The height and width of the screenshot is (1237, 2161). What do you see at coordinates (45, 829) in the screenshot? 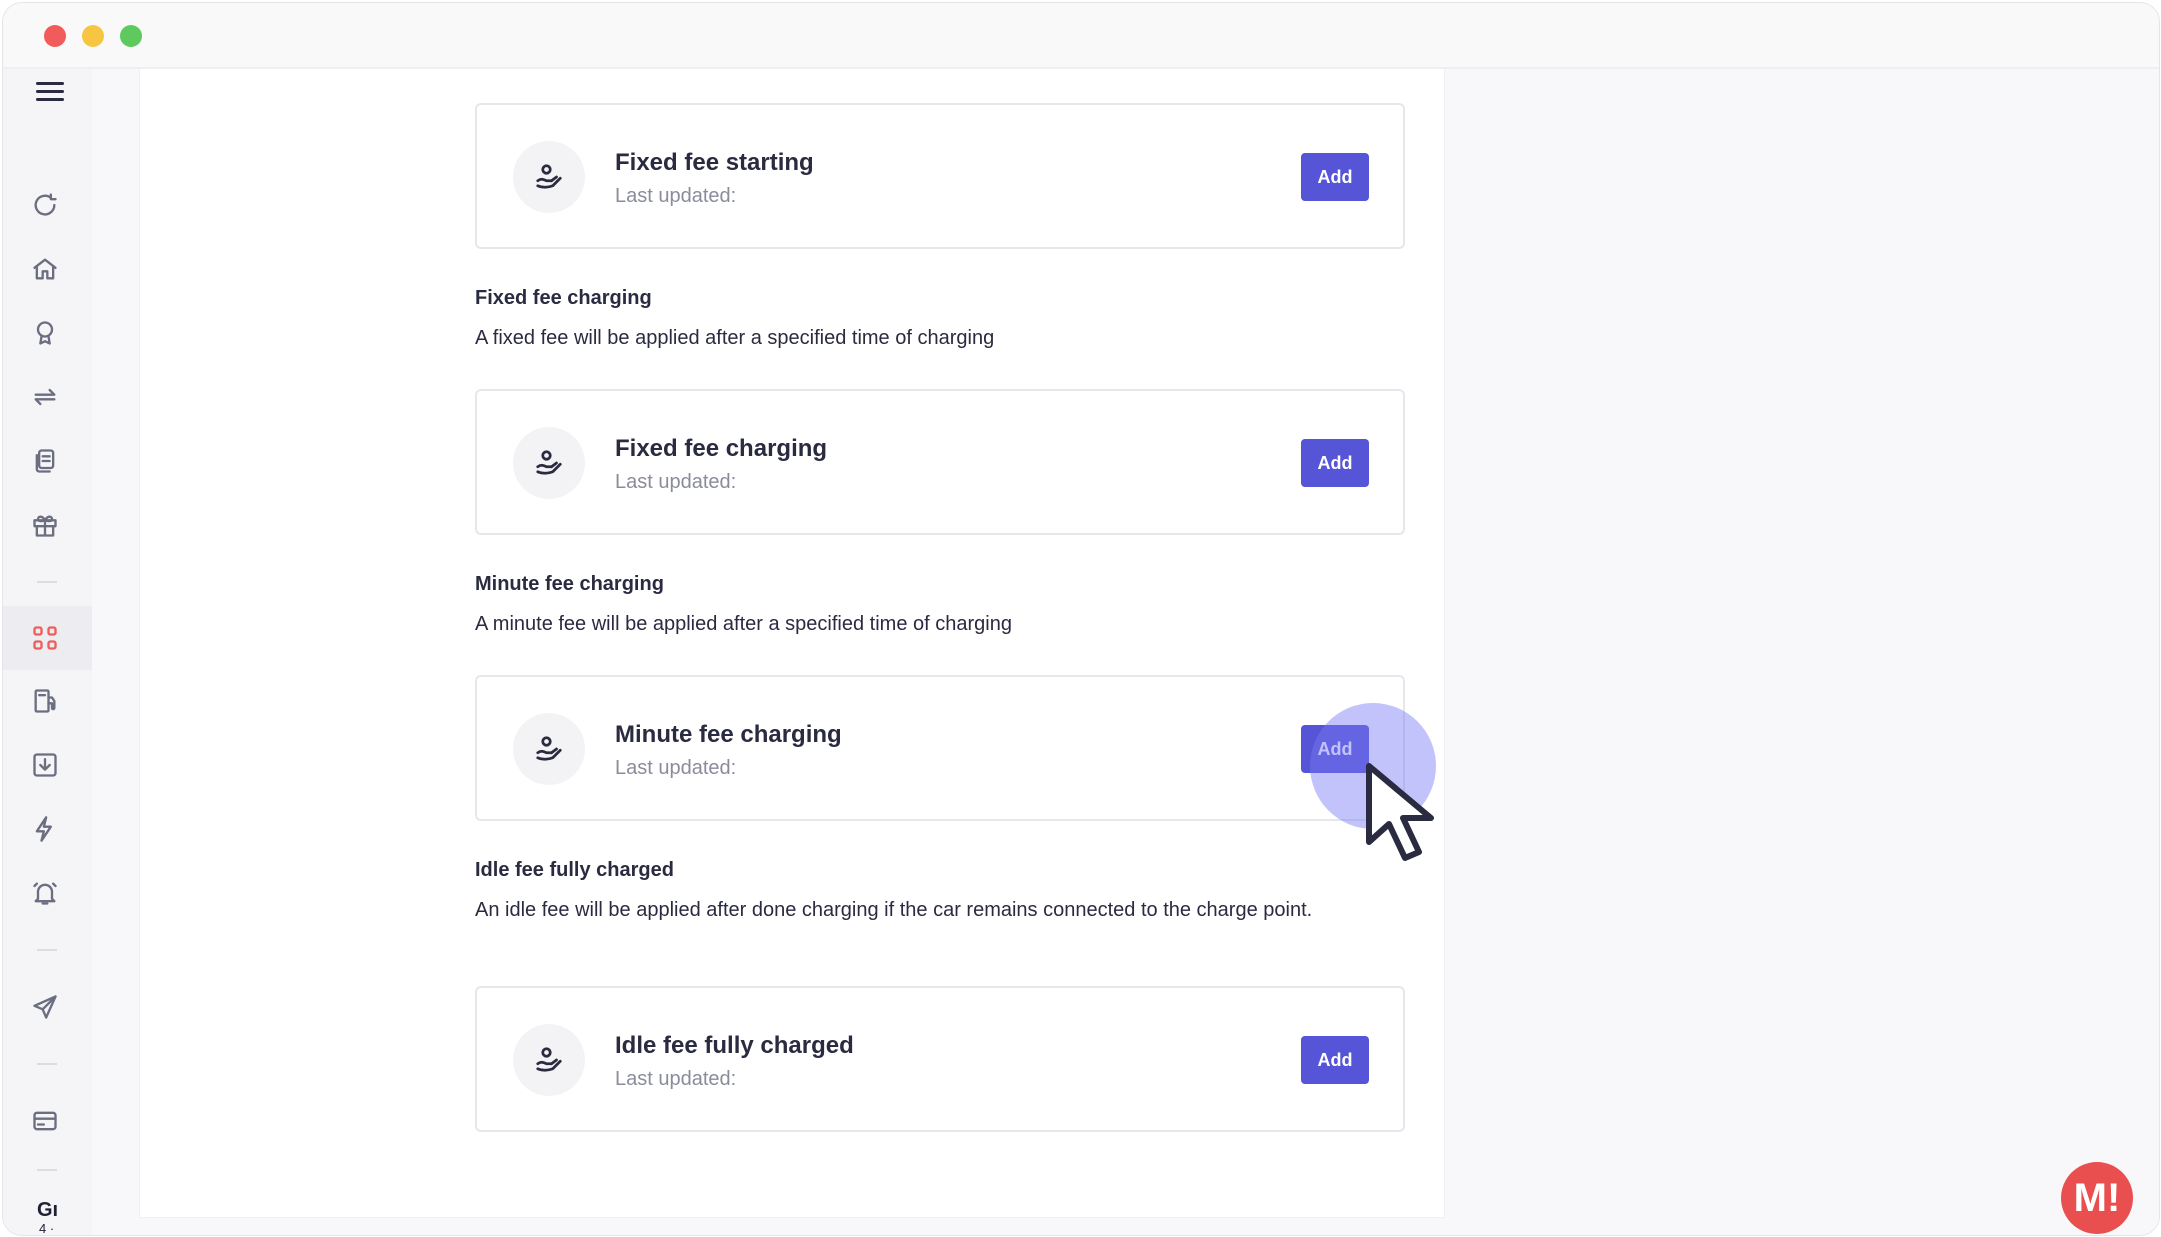
I see `lightning-icon` at bounding box center [45, 829].